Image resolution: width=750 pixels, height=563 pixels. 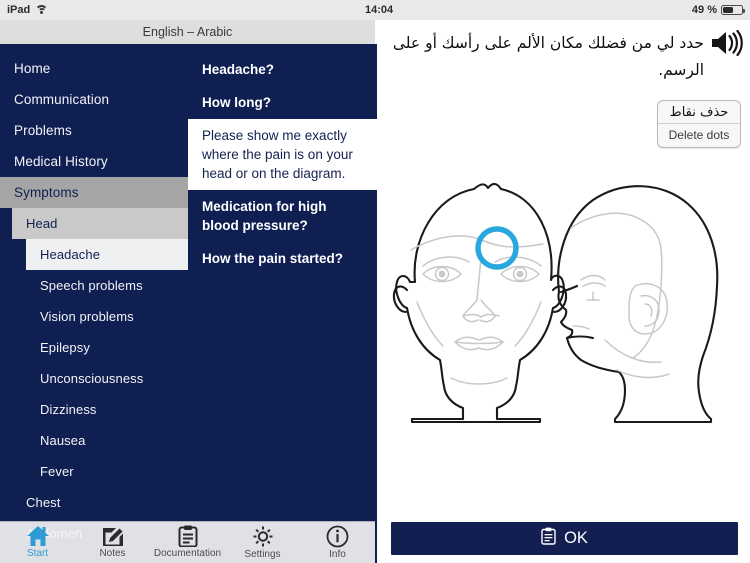 I want to click on tab-documentation: Documentation, so click(x=187, y=540).